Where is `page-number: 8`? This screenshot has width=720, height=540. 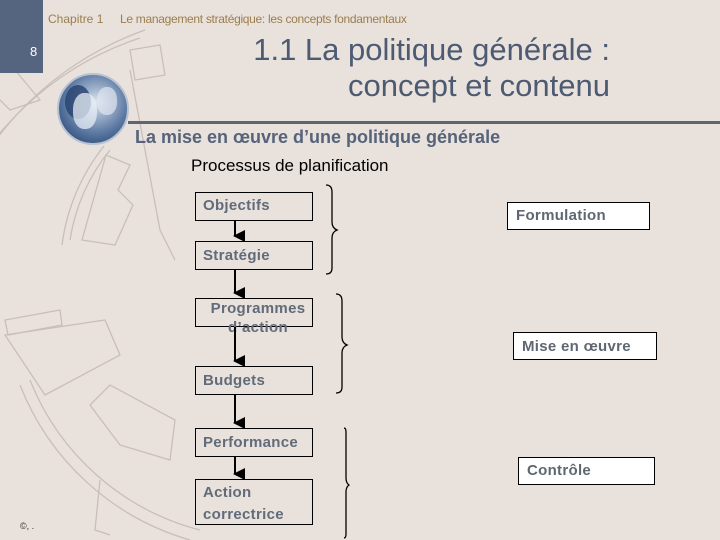 page-number: 8 is located at coordinates (34, 51).